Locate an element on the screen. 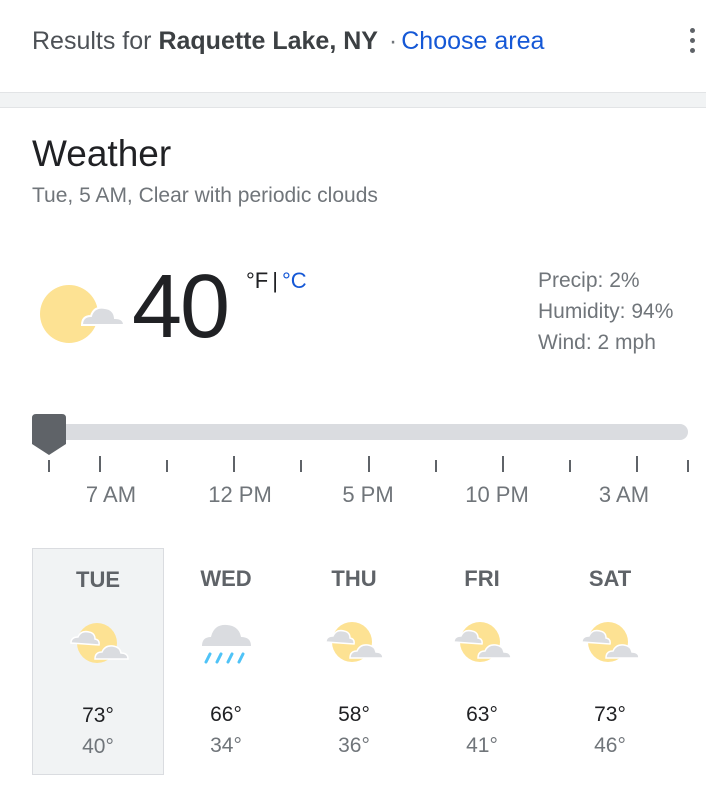  low-temp: 36° is located at coordinates (354, 745).